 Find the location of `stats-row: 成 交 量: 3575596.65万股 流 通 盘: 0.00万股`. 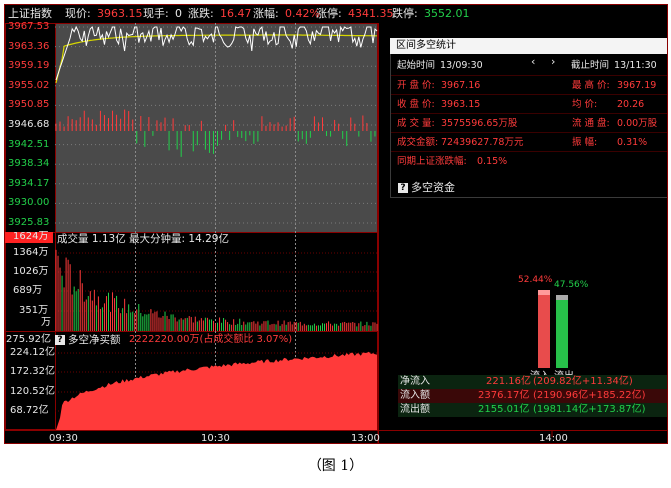

stats-row: 成 交 量: 3575596.65万股 流 通 盘: 0.00万股 is located at coordinates (529, 123).